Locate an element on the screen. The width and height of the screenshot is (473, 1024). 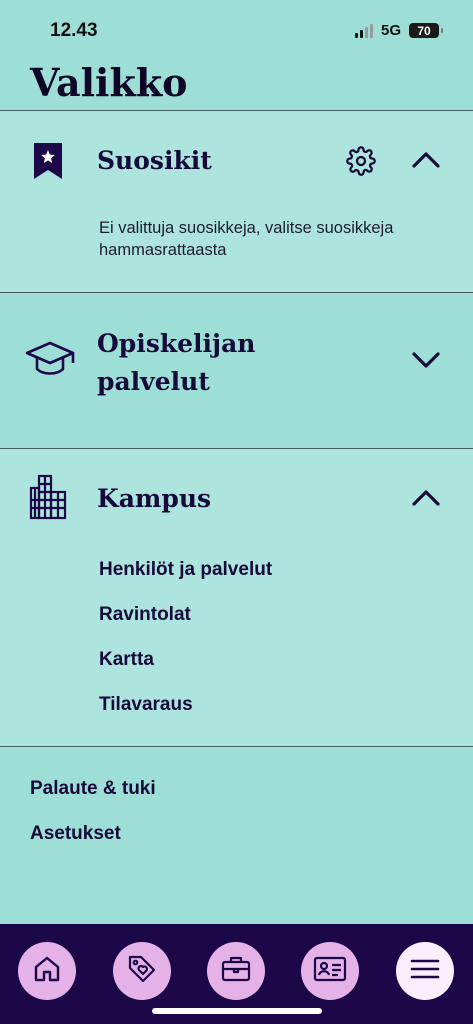
status-indicators: 5G 70 is located at coordinates (398, 30).